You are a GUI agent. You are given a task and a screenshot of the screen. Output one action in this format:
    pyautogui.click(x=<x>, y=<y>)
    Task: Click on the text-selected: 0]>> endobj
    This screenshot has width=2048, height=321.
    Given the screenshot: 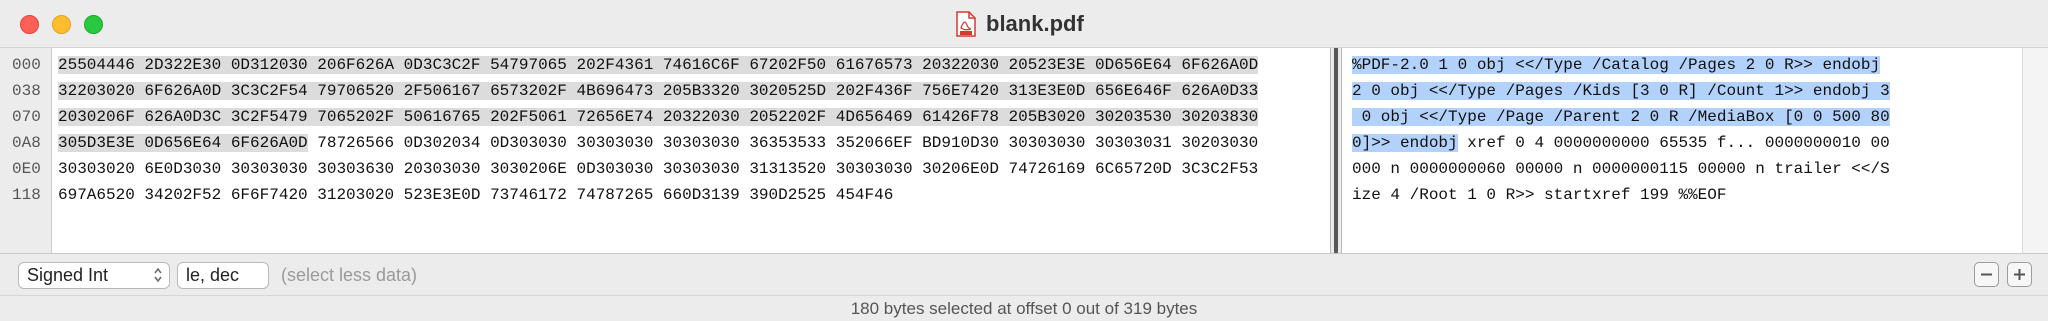 What is the action you would take?
    pyautogui.click(x=1405, y=143)
    